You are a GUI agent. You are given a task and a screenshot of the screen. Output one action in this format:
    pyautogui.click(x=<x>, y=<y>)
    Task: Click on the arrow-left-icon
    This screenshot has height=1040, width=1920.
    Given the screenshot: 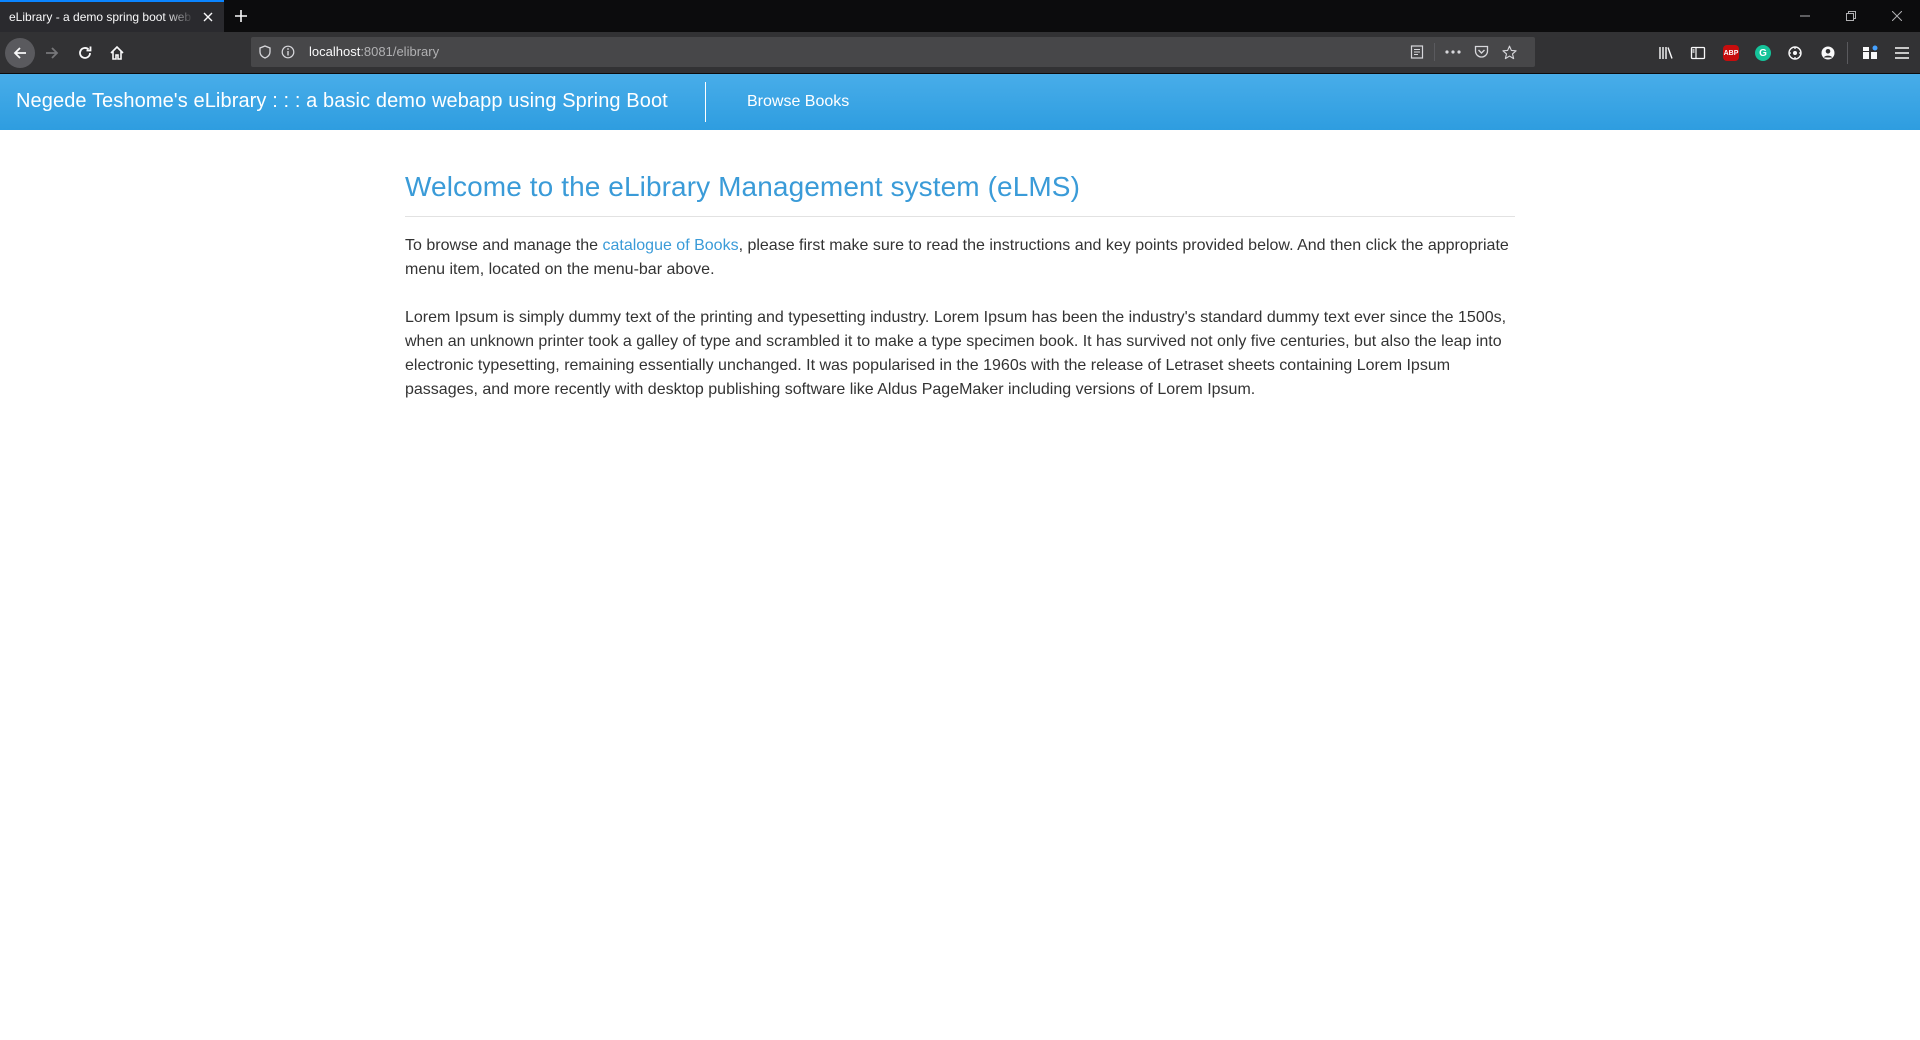 What is the action you would take?
    pyautogui.click(x=19, y=53)
    